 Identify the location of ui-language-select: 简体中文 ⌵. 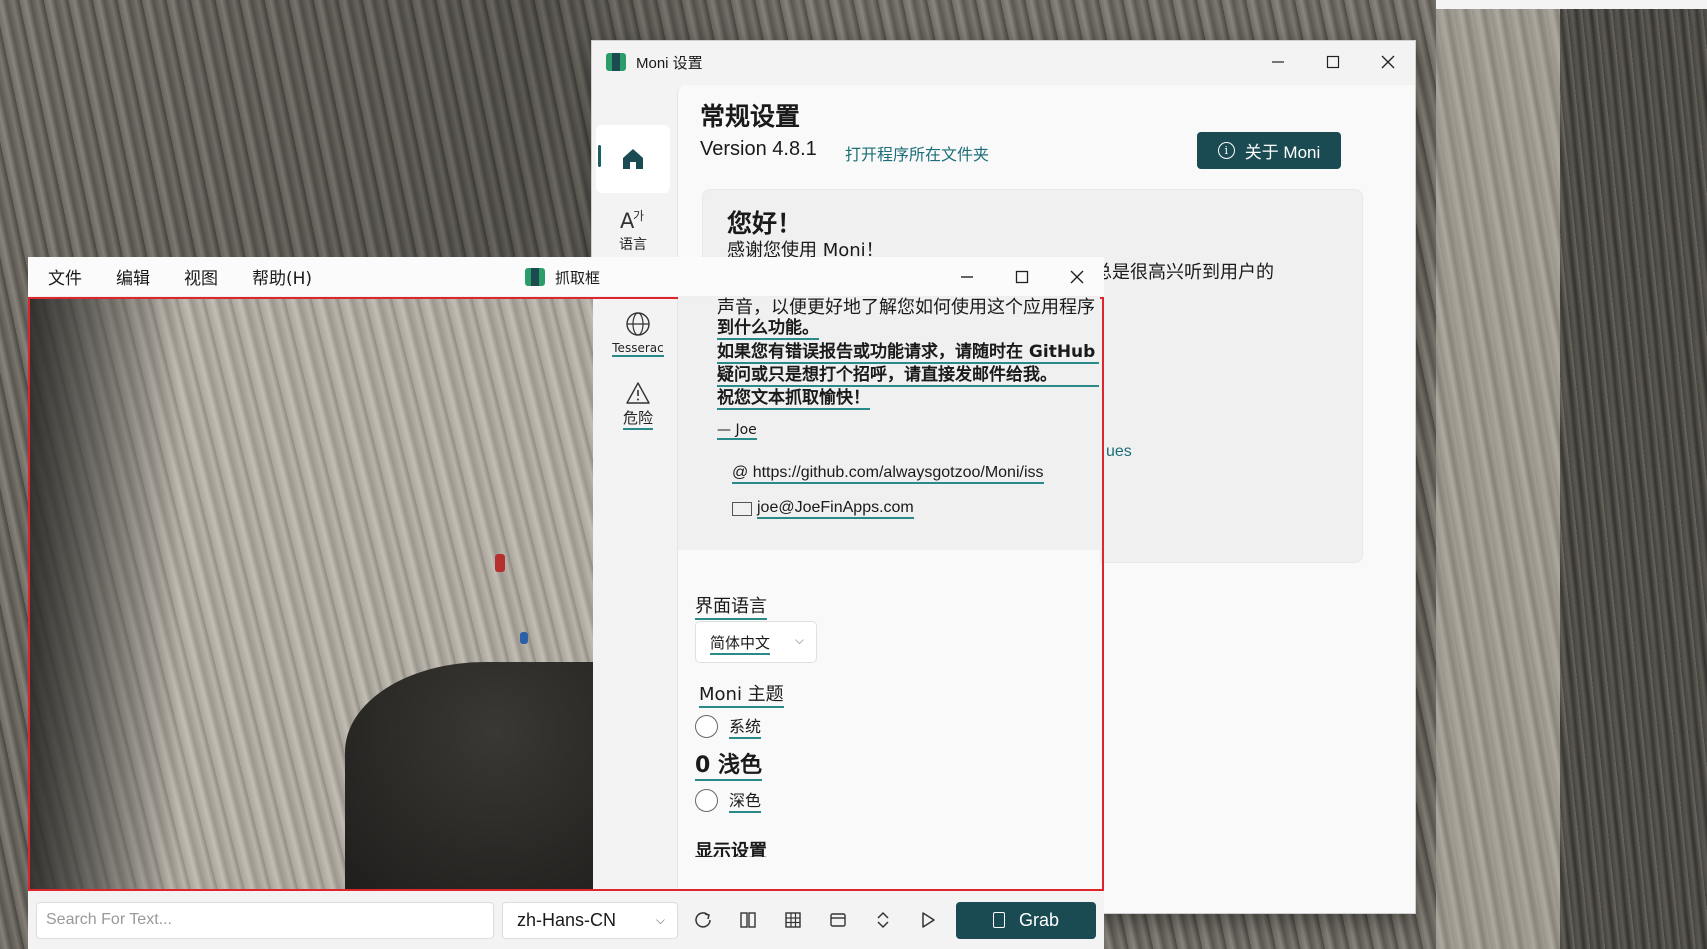
(756, 642).